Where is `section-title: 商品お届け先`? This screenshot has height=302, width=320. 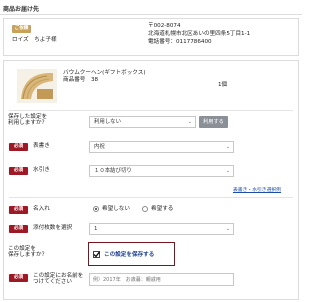 section-title: 商品お届け先 is located at coordinates (21, 9).